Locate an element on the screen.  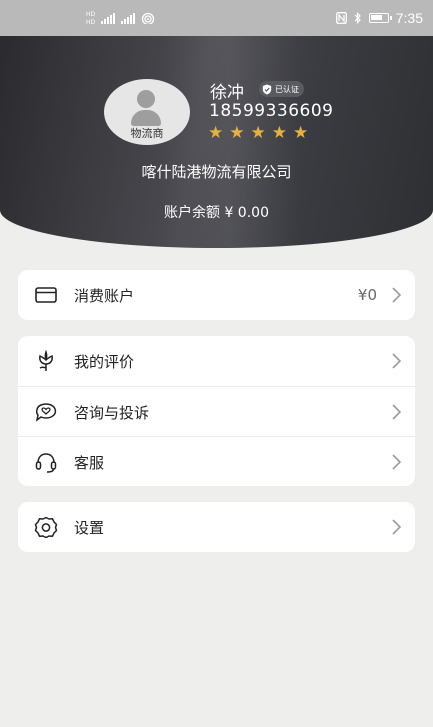
status-left: HD HD is located at coordinates (120, 18).